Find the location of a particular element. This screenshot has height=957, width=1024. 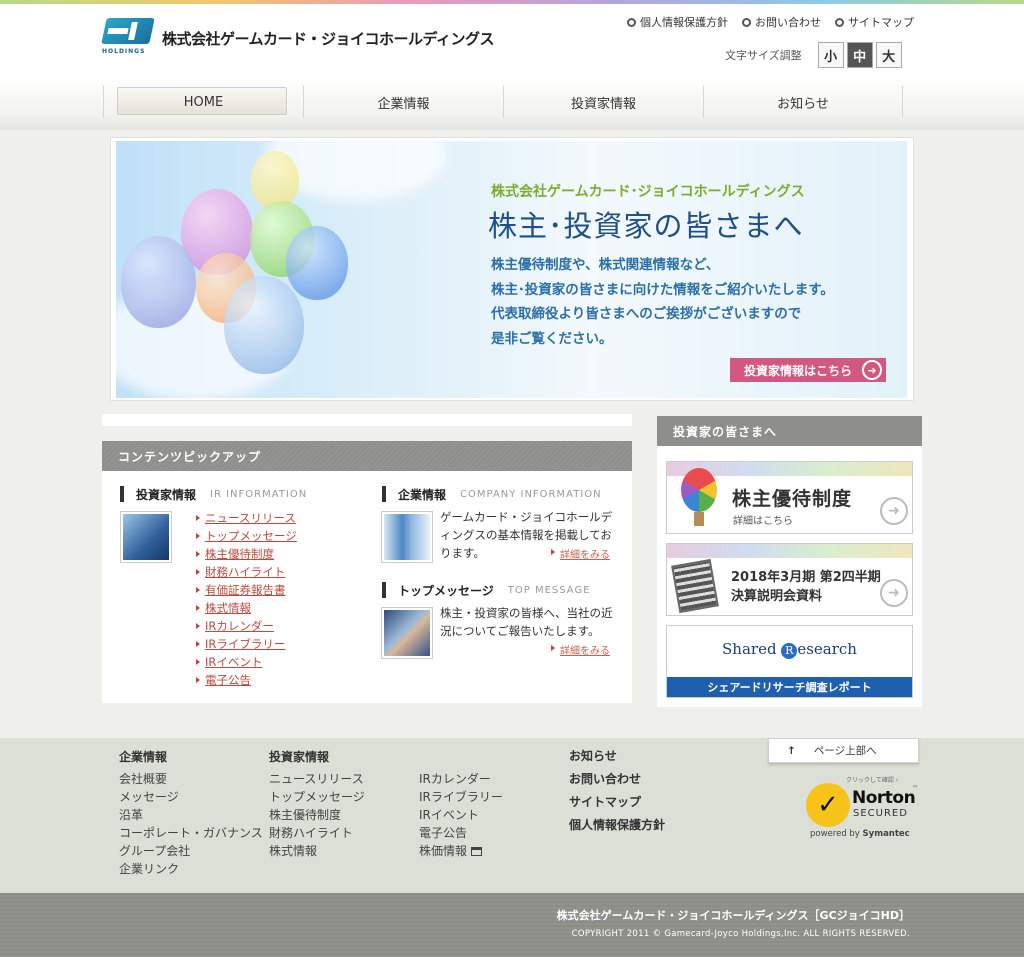

gj-logo-icon: HOLDINGS is located at coordinates (128, 38).